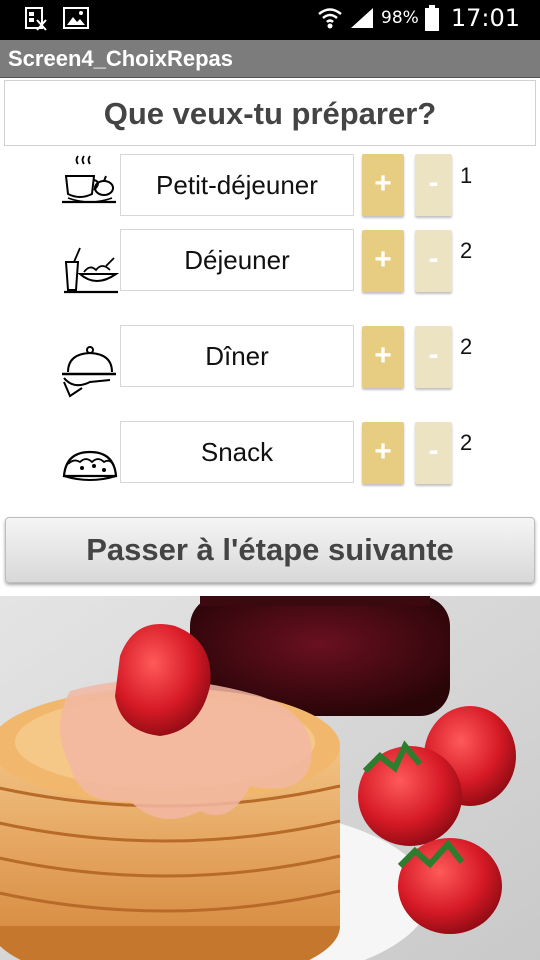 This screenshot has width=540, height=960. Describe the element at coordinates (362, 18) in the screenshot. I see `signal-icon` at that location.